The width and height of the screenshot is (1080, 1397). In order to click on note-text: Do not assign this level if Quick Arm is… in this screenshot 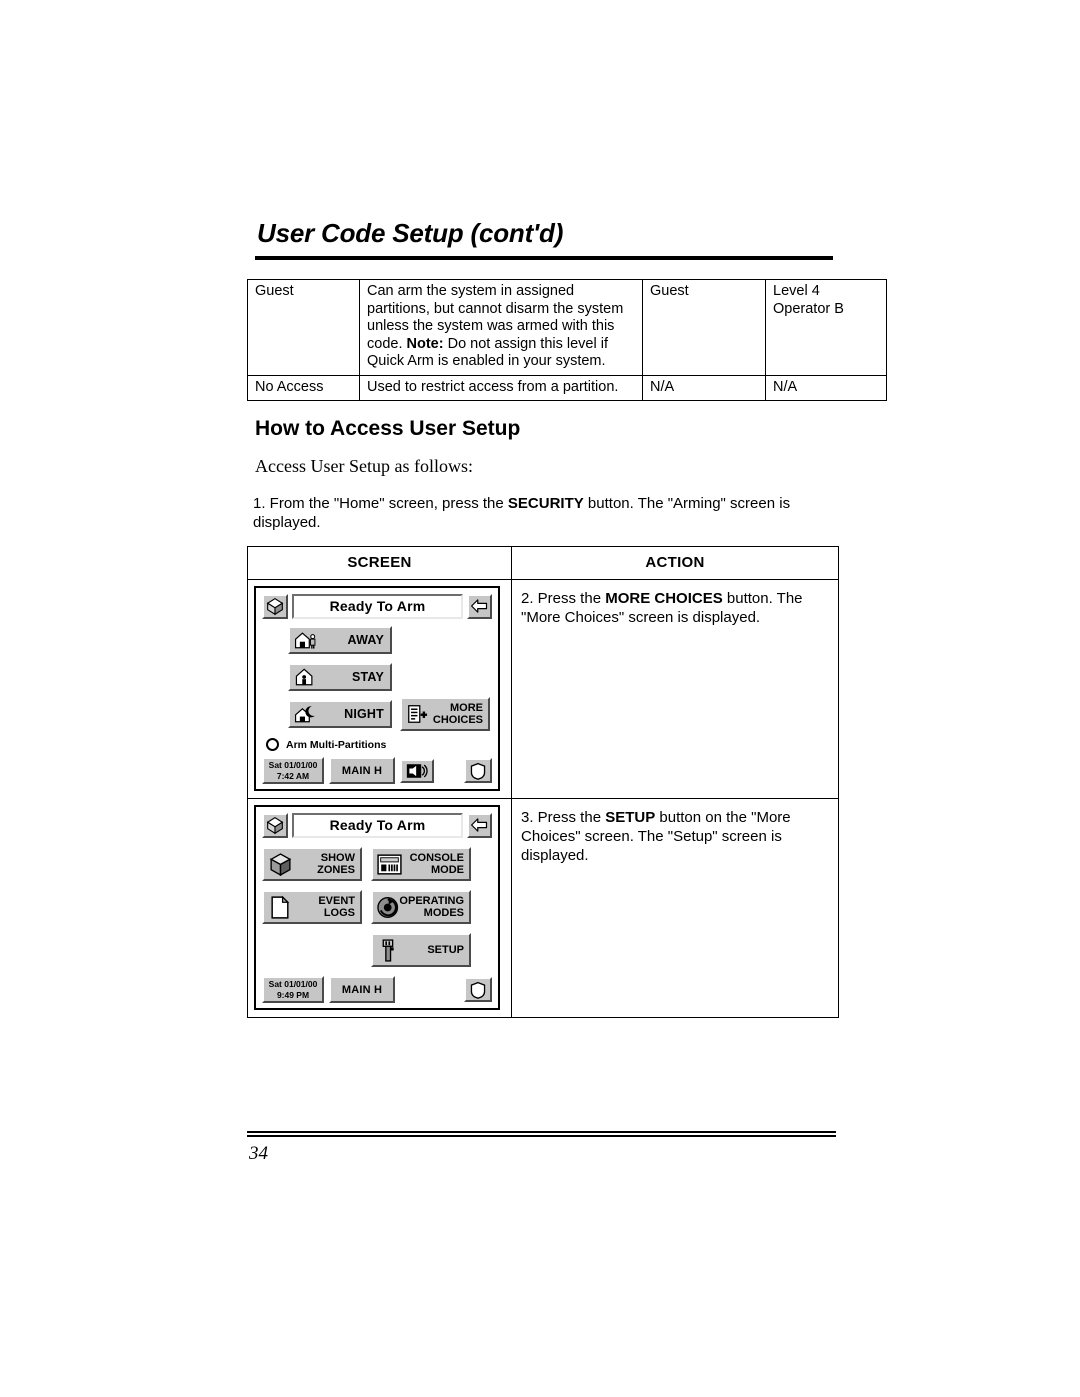, I will do `click(487, 352)`.